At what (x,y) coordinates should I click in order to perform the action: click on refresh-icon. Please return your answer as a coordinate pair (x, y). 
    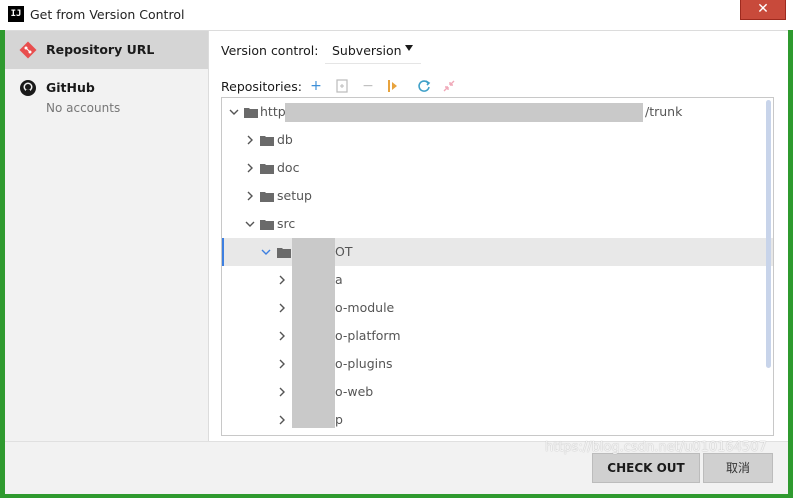
    Looking at the image, I should click on (424, 86).